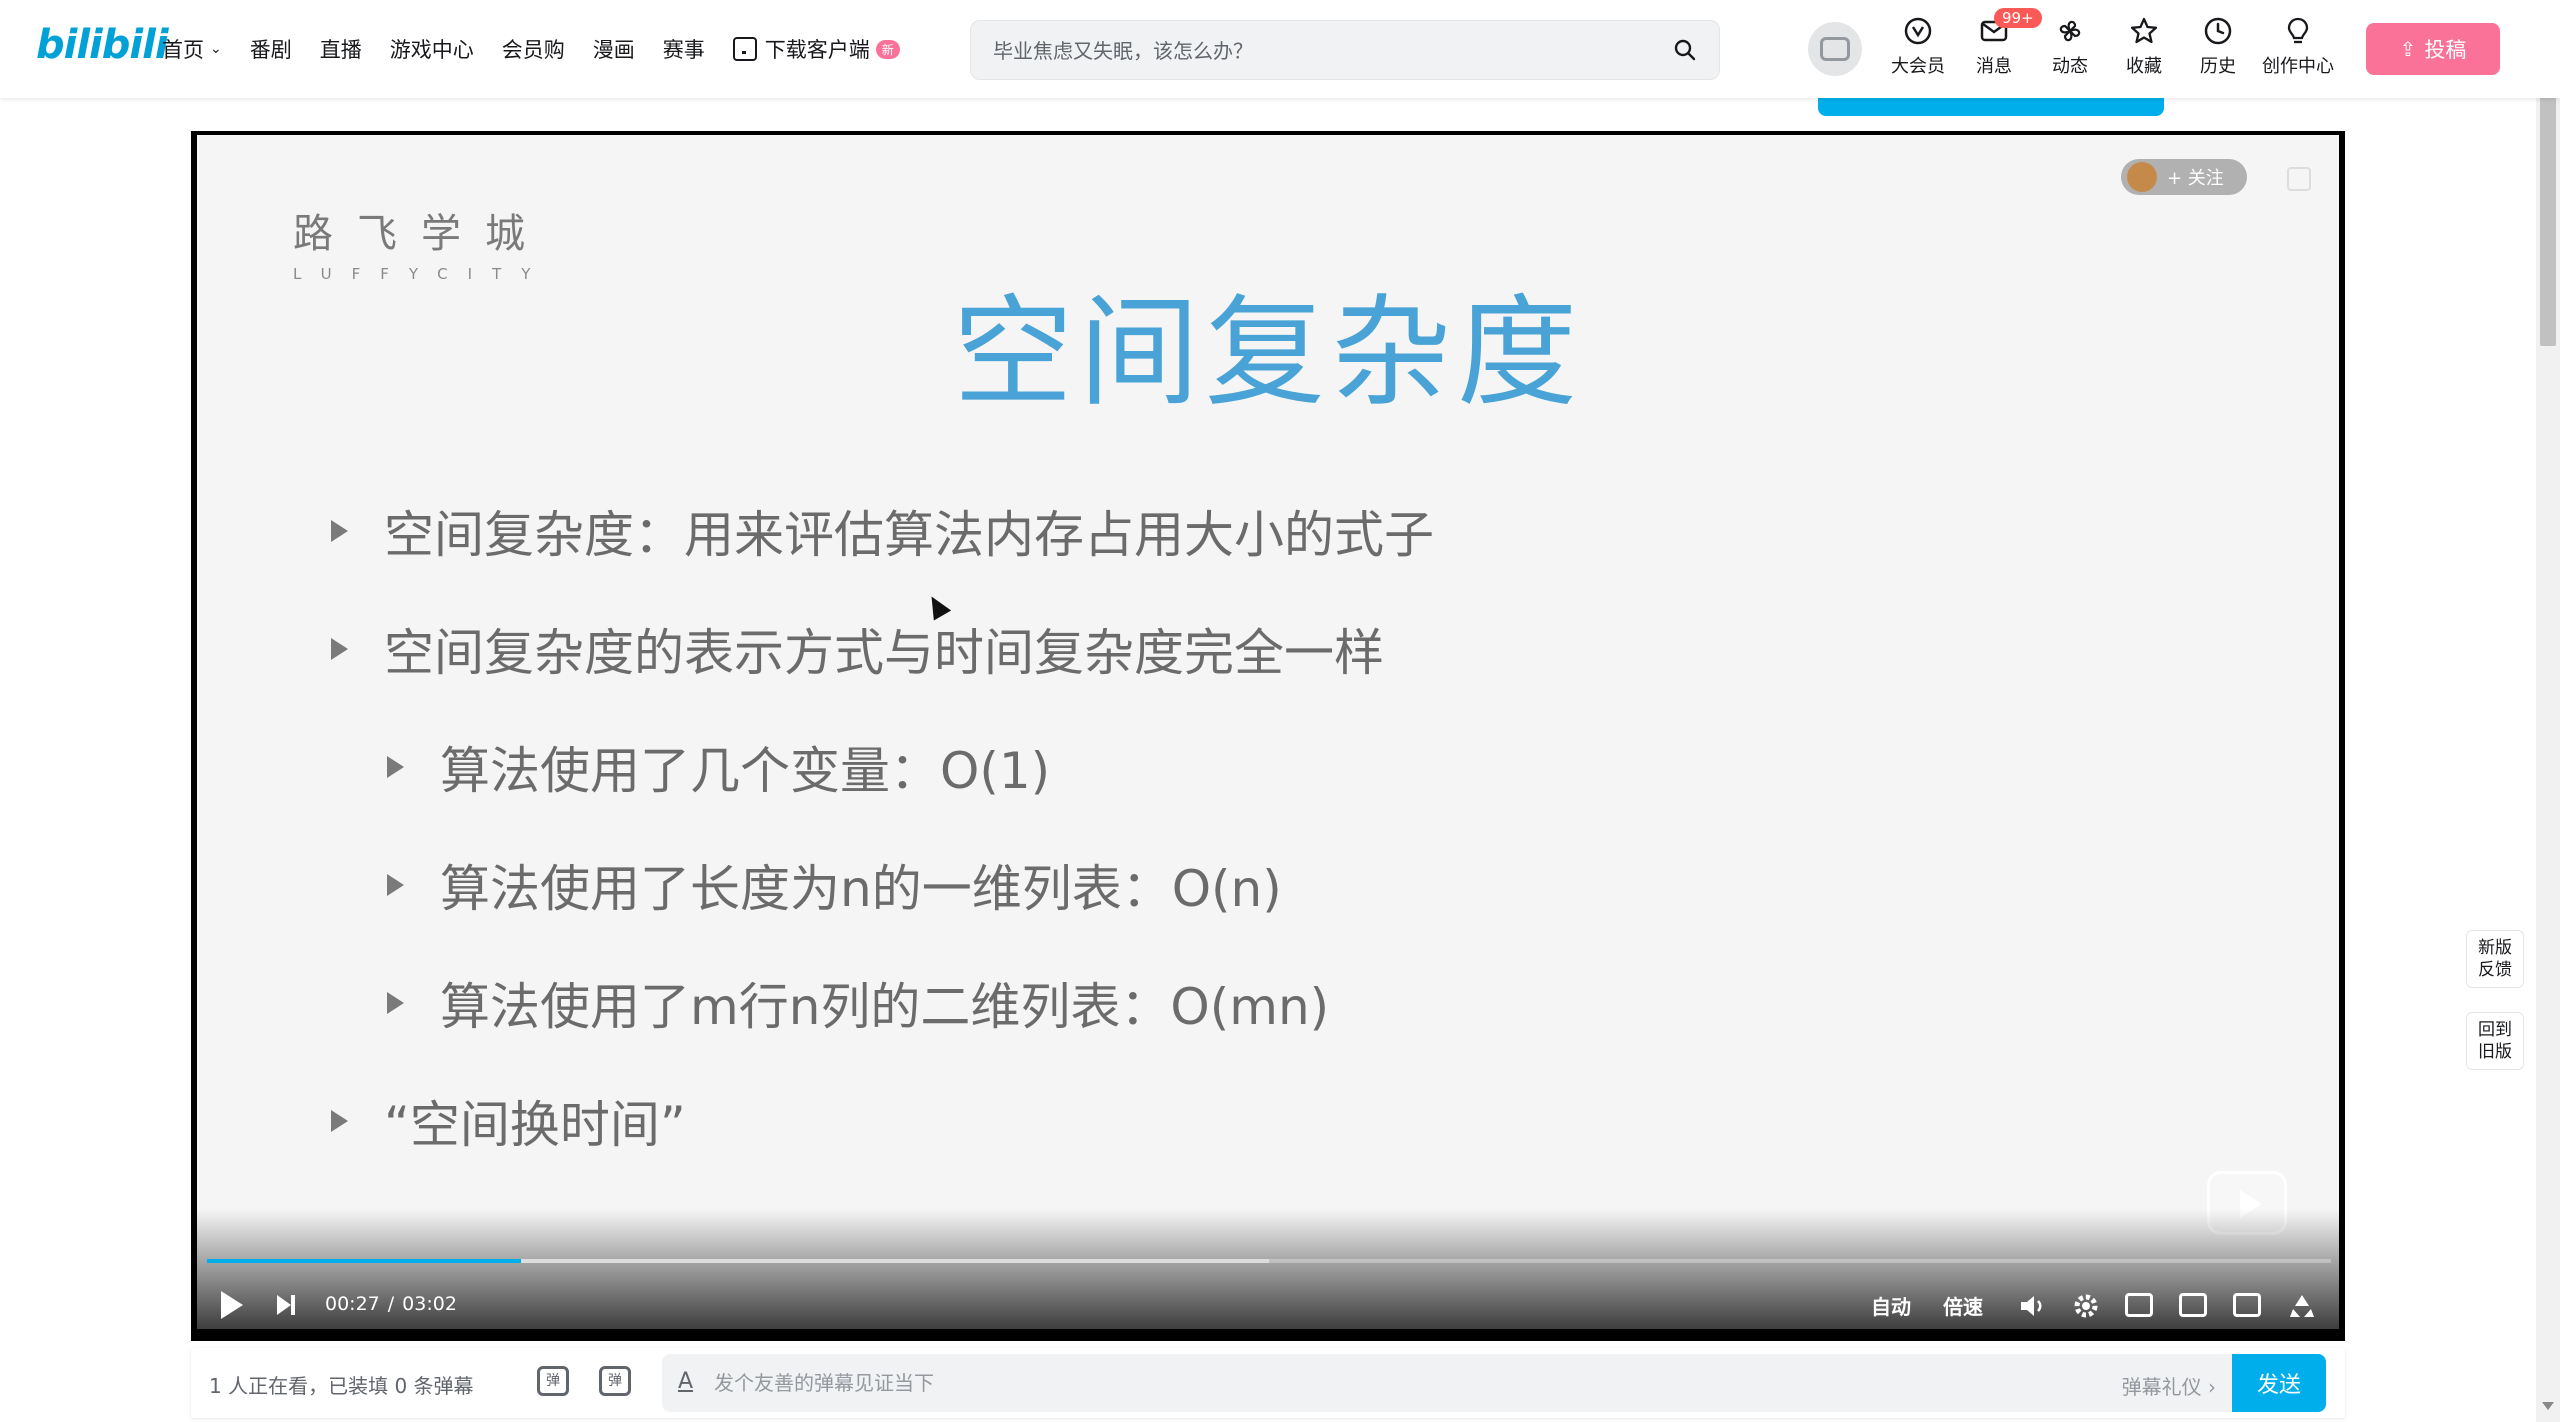 The image size is (2560, 1422). I want to click on volume-icon, so click(2031, 1306).